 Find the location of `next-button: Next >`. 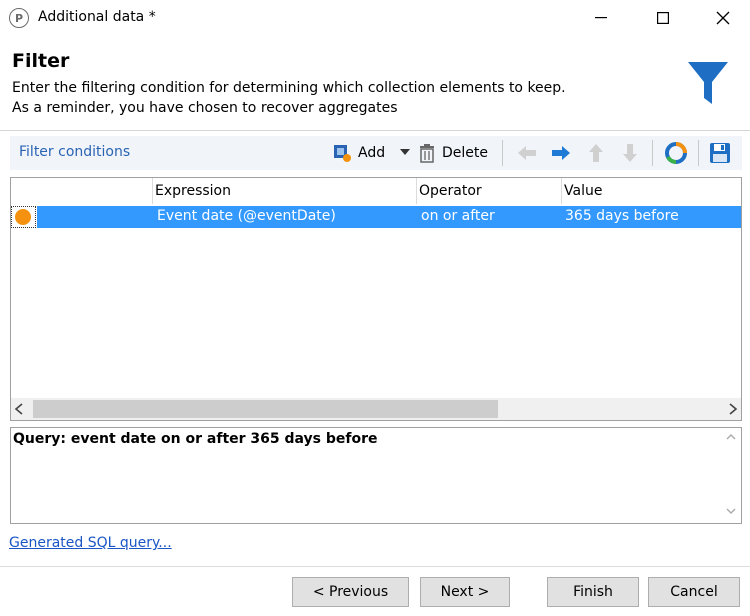

next-button: Next > is located at coordinates (465, 592).